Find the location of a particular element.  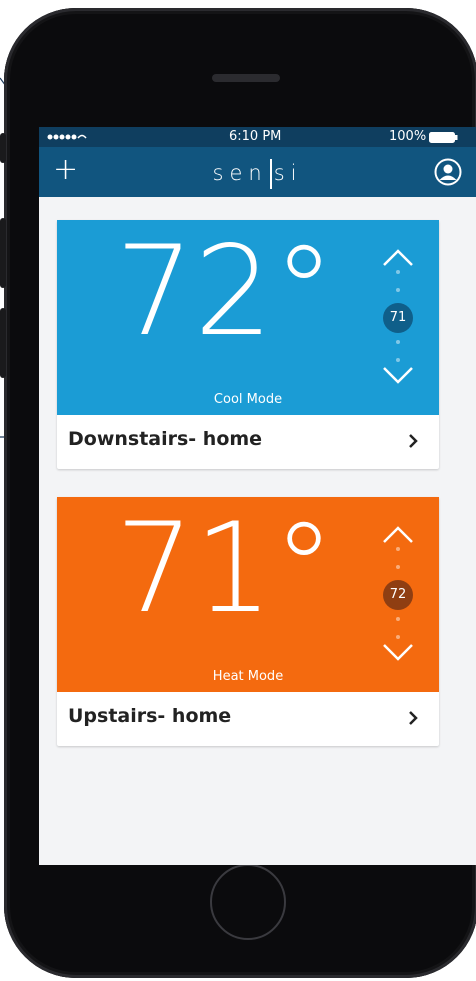

setpoint-badge: 71 is located at coordinates (398, 318).